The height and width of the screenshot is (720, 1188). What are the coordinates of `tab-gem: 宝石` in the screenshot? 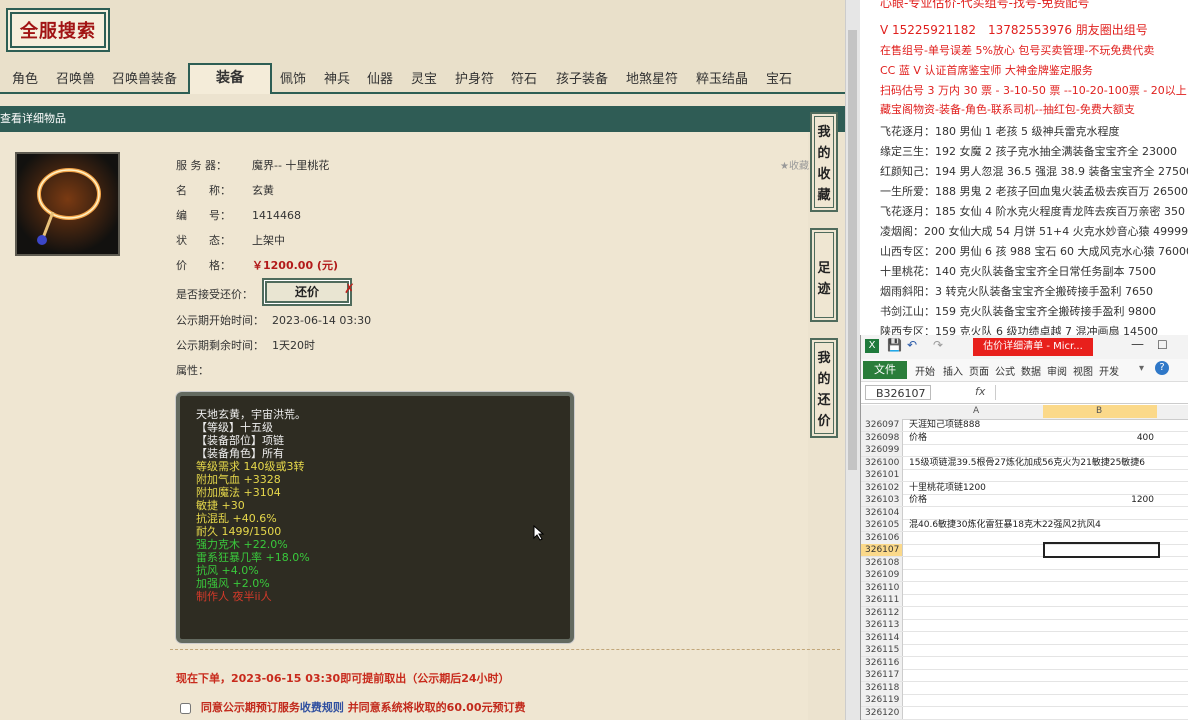 It's located at (779, 77).